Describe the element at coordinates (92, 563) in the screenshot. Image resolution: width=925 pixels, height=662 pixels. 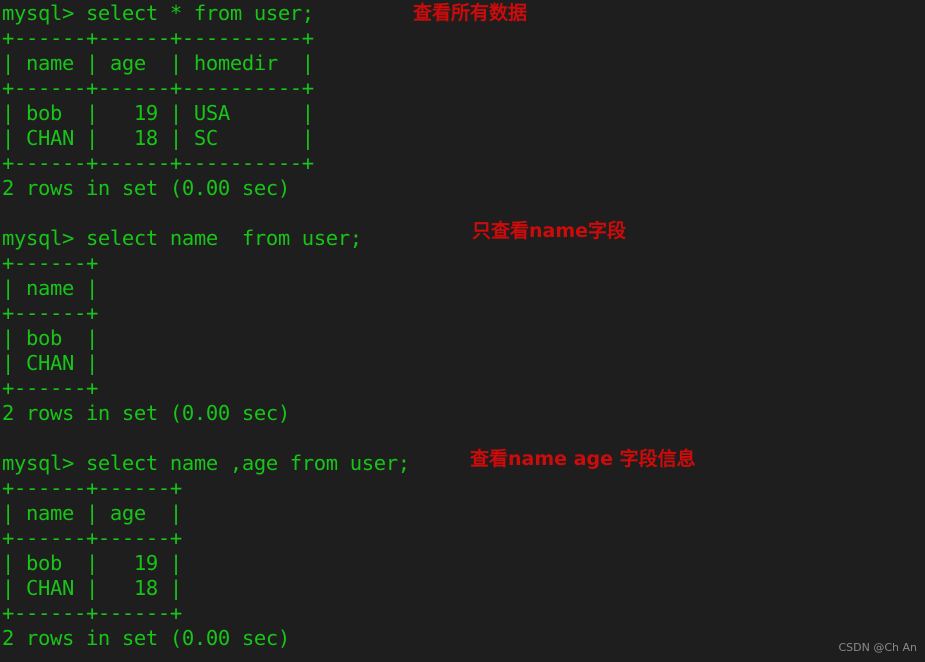
I see `terminal-line-table-row: | bob | 19 |` at that location.